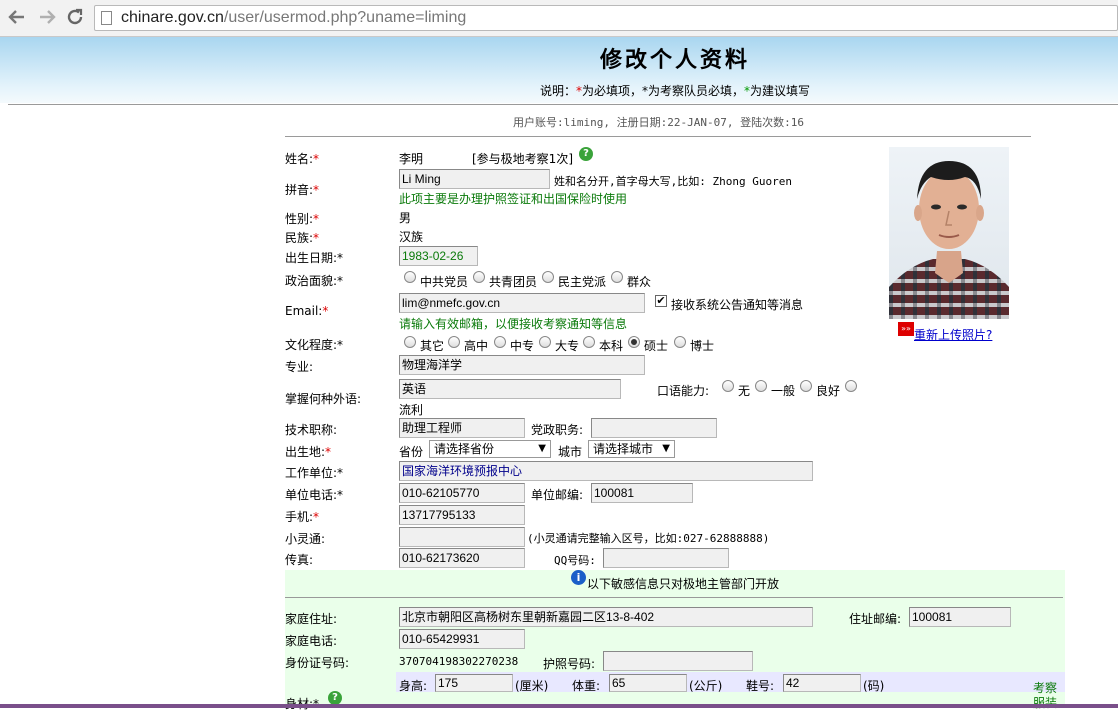 This screenshot has width=1118, height=712. What do you see at coordinates (559, 706) in the screenshot?
I see `taskbar-edge` at bounding box center [559, 706].